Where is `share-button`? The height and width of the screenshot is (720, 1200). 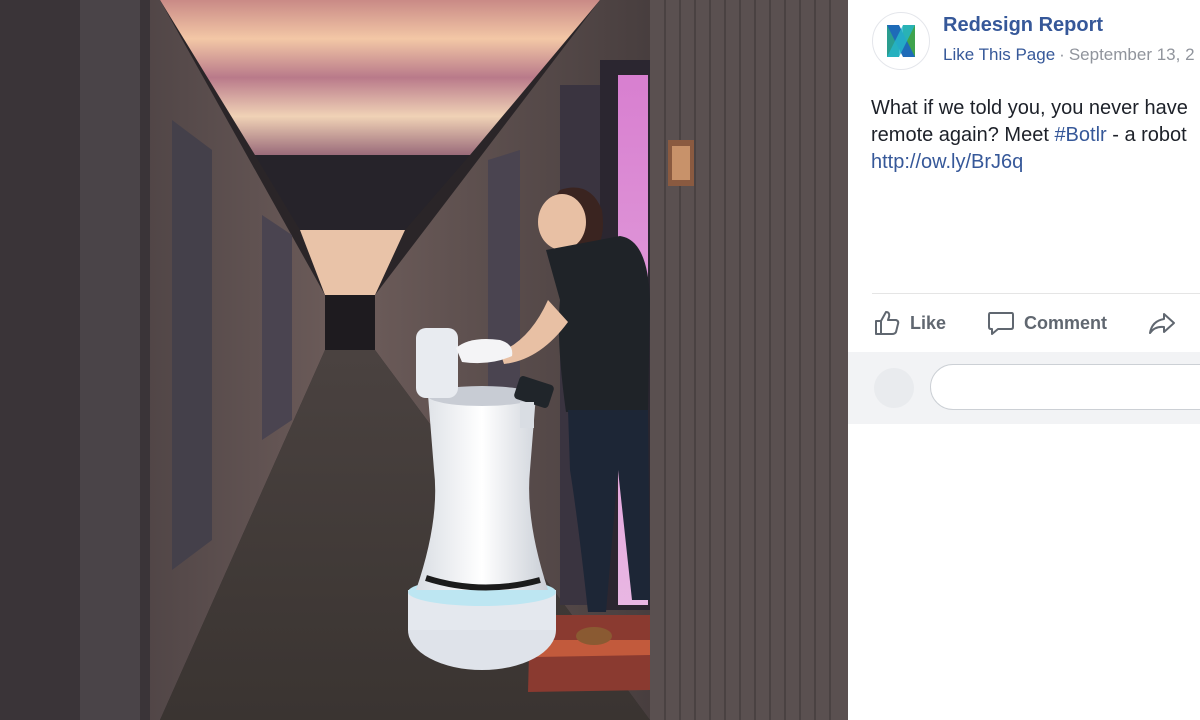 share-button is located at coordinates (1166, 323).